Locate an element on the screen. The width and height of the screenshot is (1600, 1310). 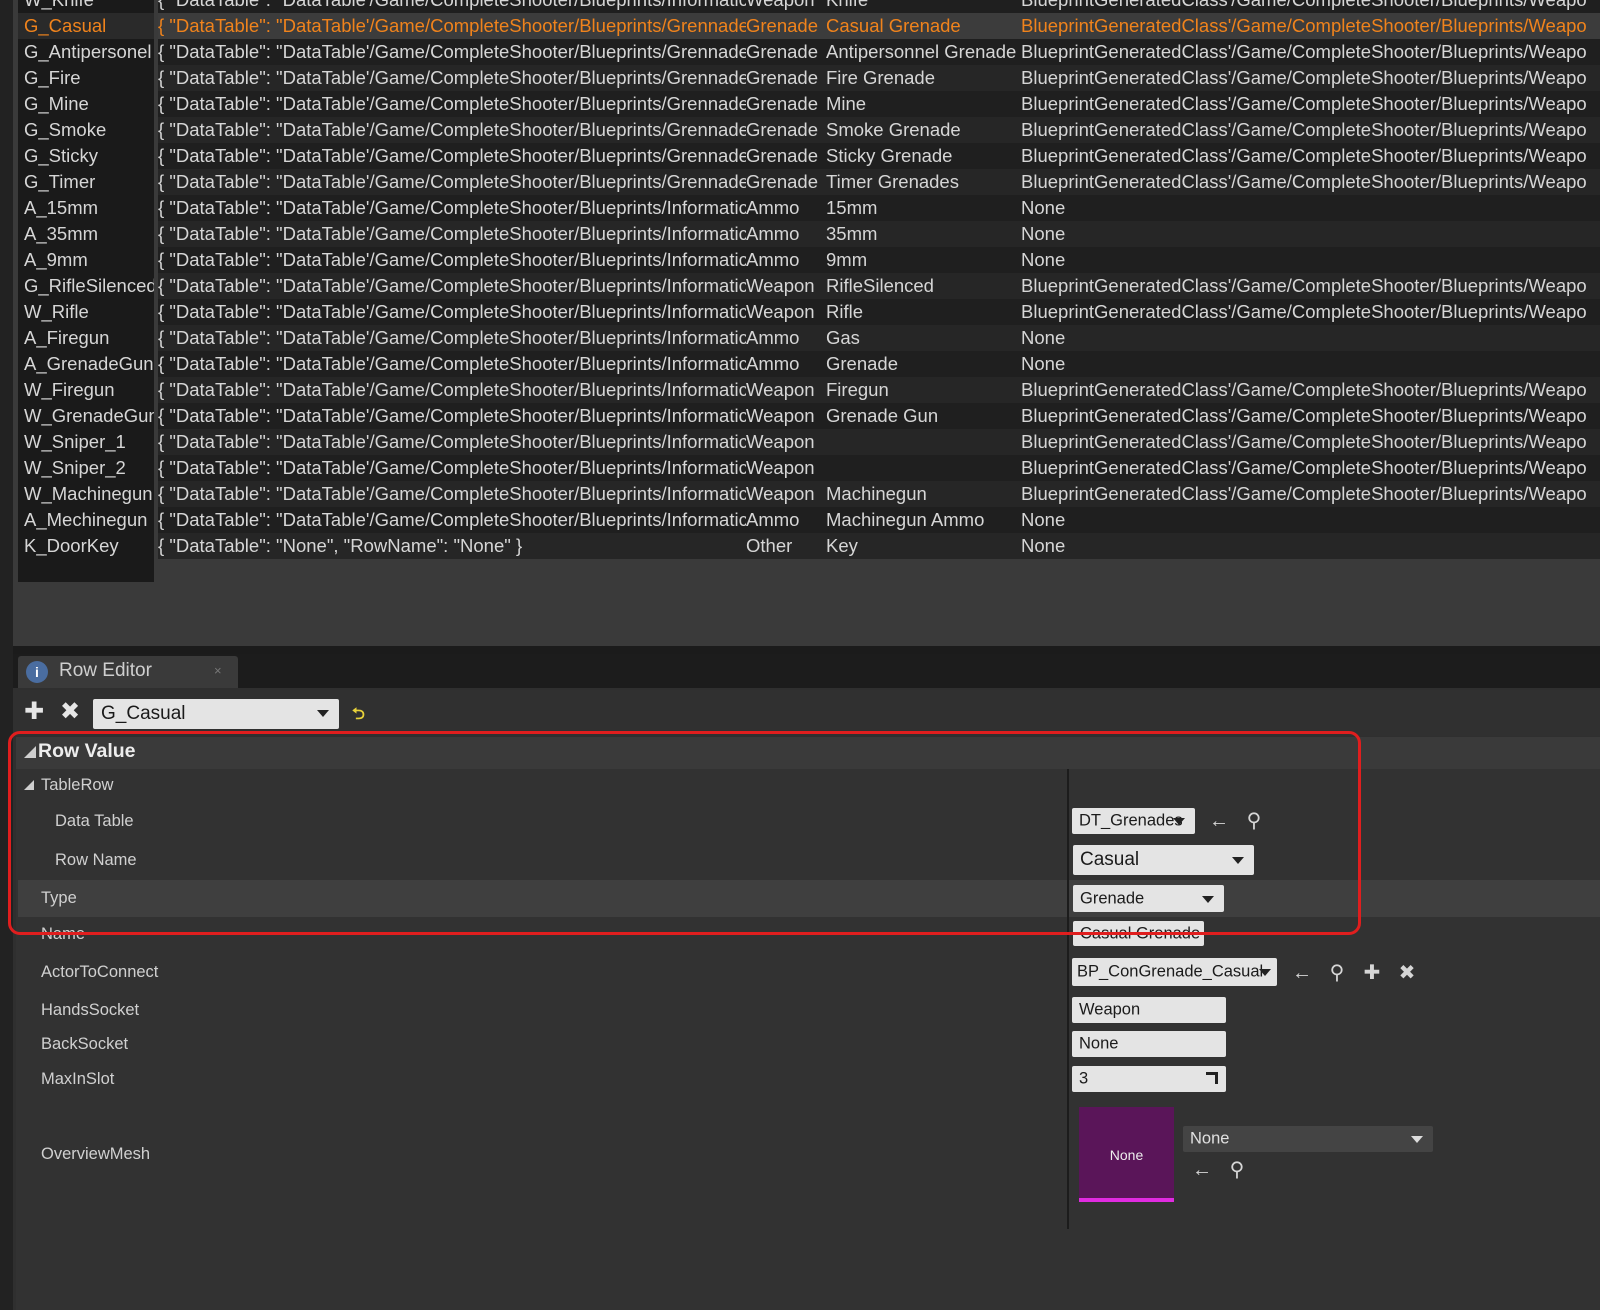
row-name-cell: A_35mm is located at coordinates (86, 234).